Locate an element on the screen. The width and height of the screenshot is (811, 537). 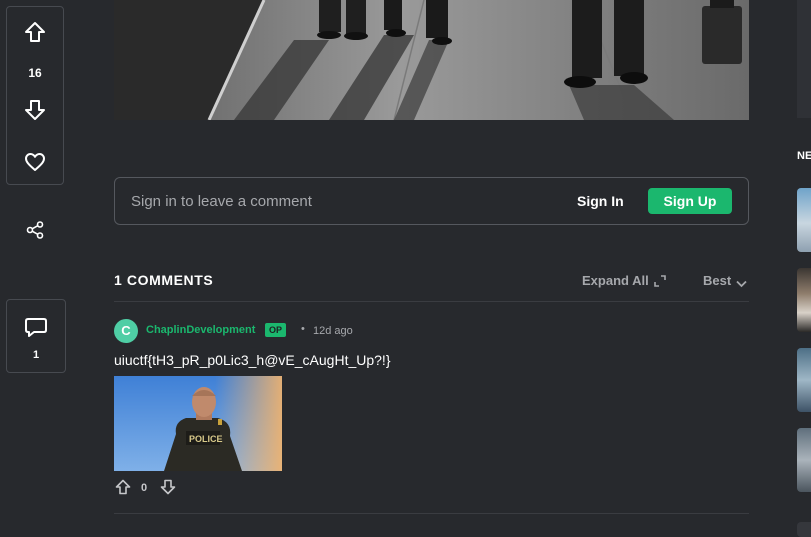
upvote-arrow-icon is located at coordinates (35, 34).